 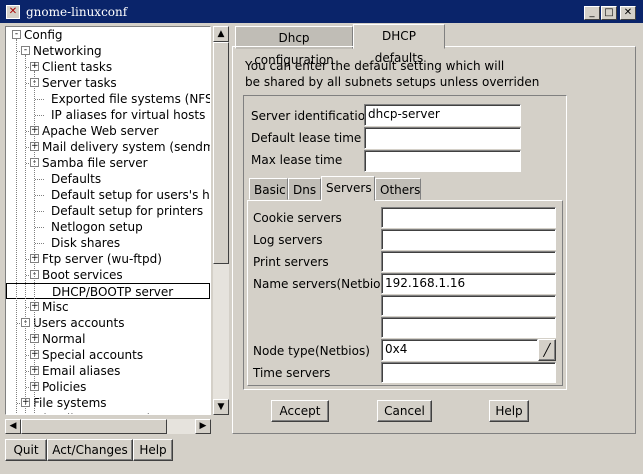 What do you see at coordinates (82, 275) in the screenshot?
I see `tree-item: Boot services` at bounding box center [82, 275].